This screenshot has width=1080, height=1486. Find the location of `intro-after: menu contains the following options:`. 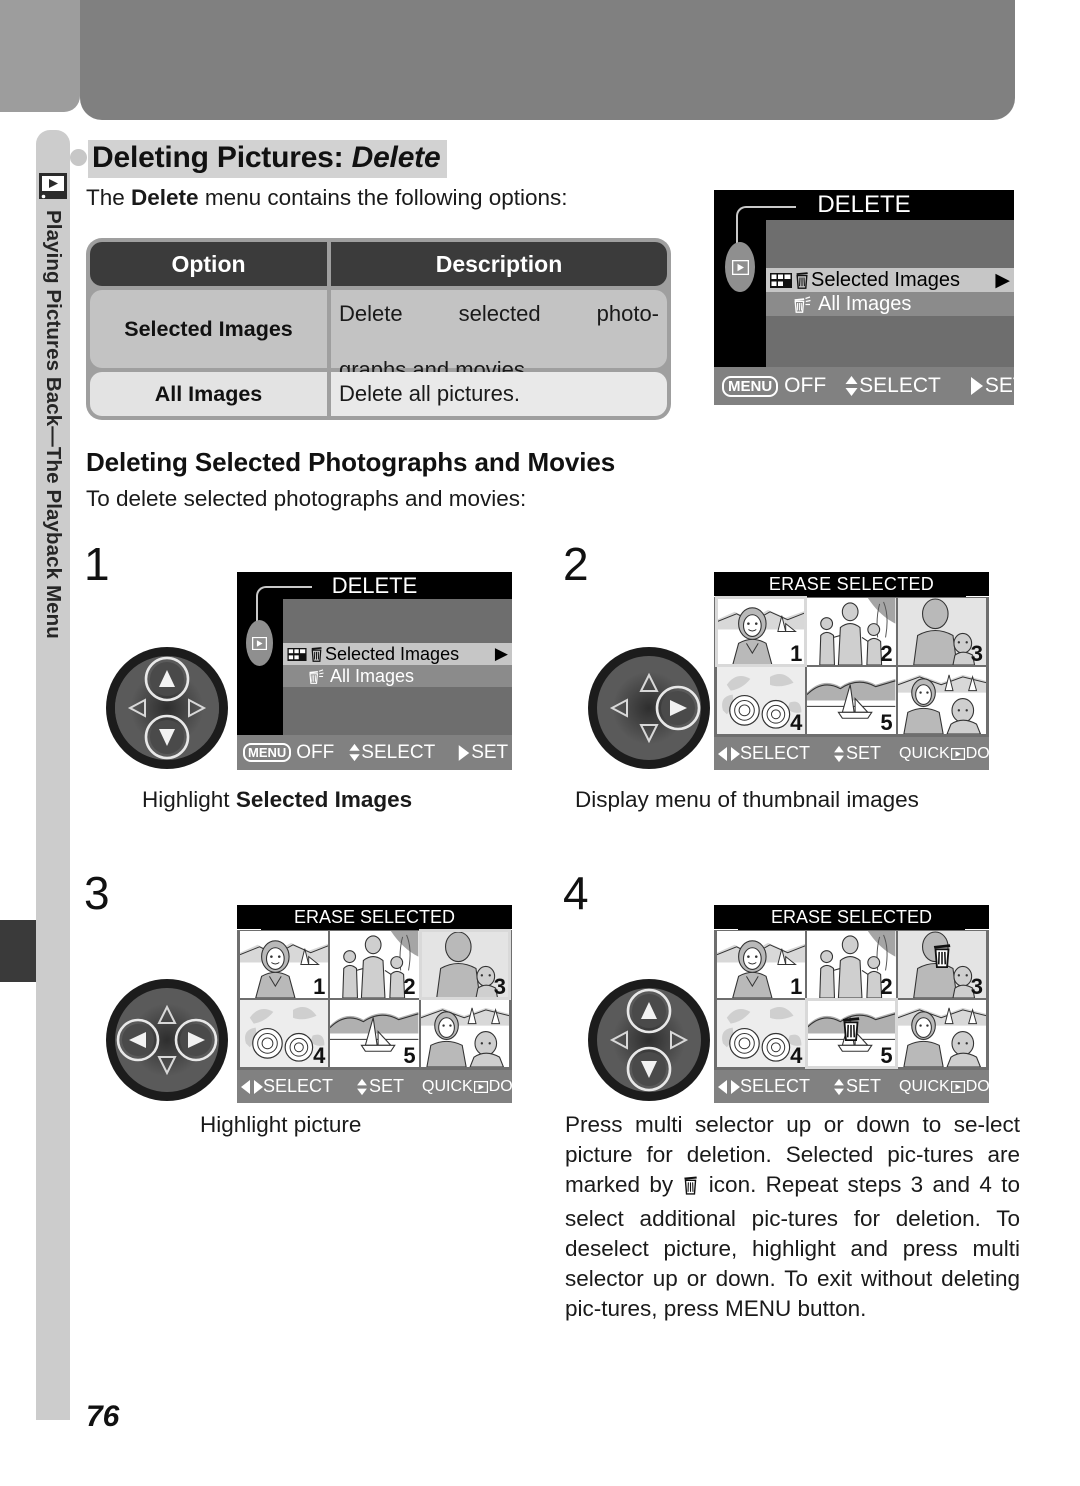

intro-after: menu contains the following options: is located at coordinates (383, 197).